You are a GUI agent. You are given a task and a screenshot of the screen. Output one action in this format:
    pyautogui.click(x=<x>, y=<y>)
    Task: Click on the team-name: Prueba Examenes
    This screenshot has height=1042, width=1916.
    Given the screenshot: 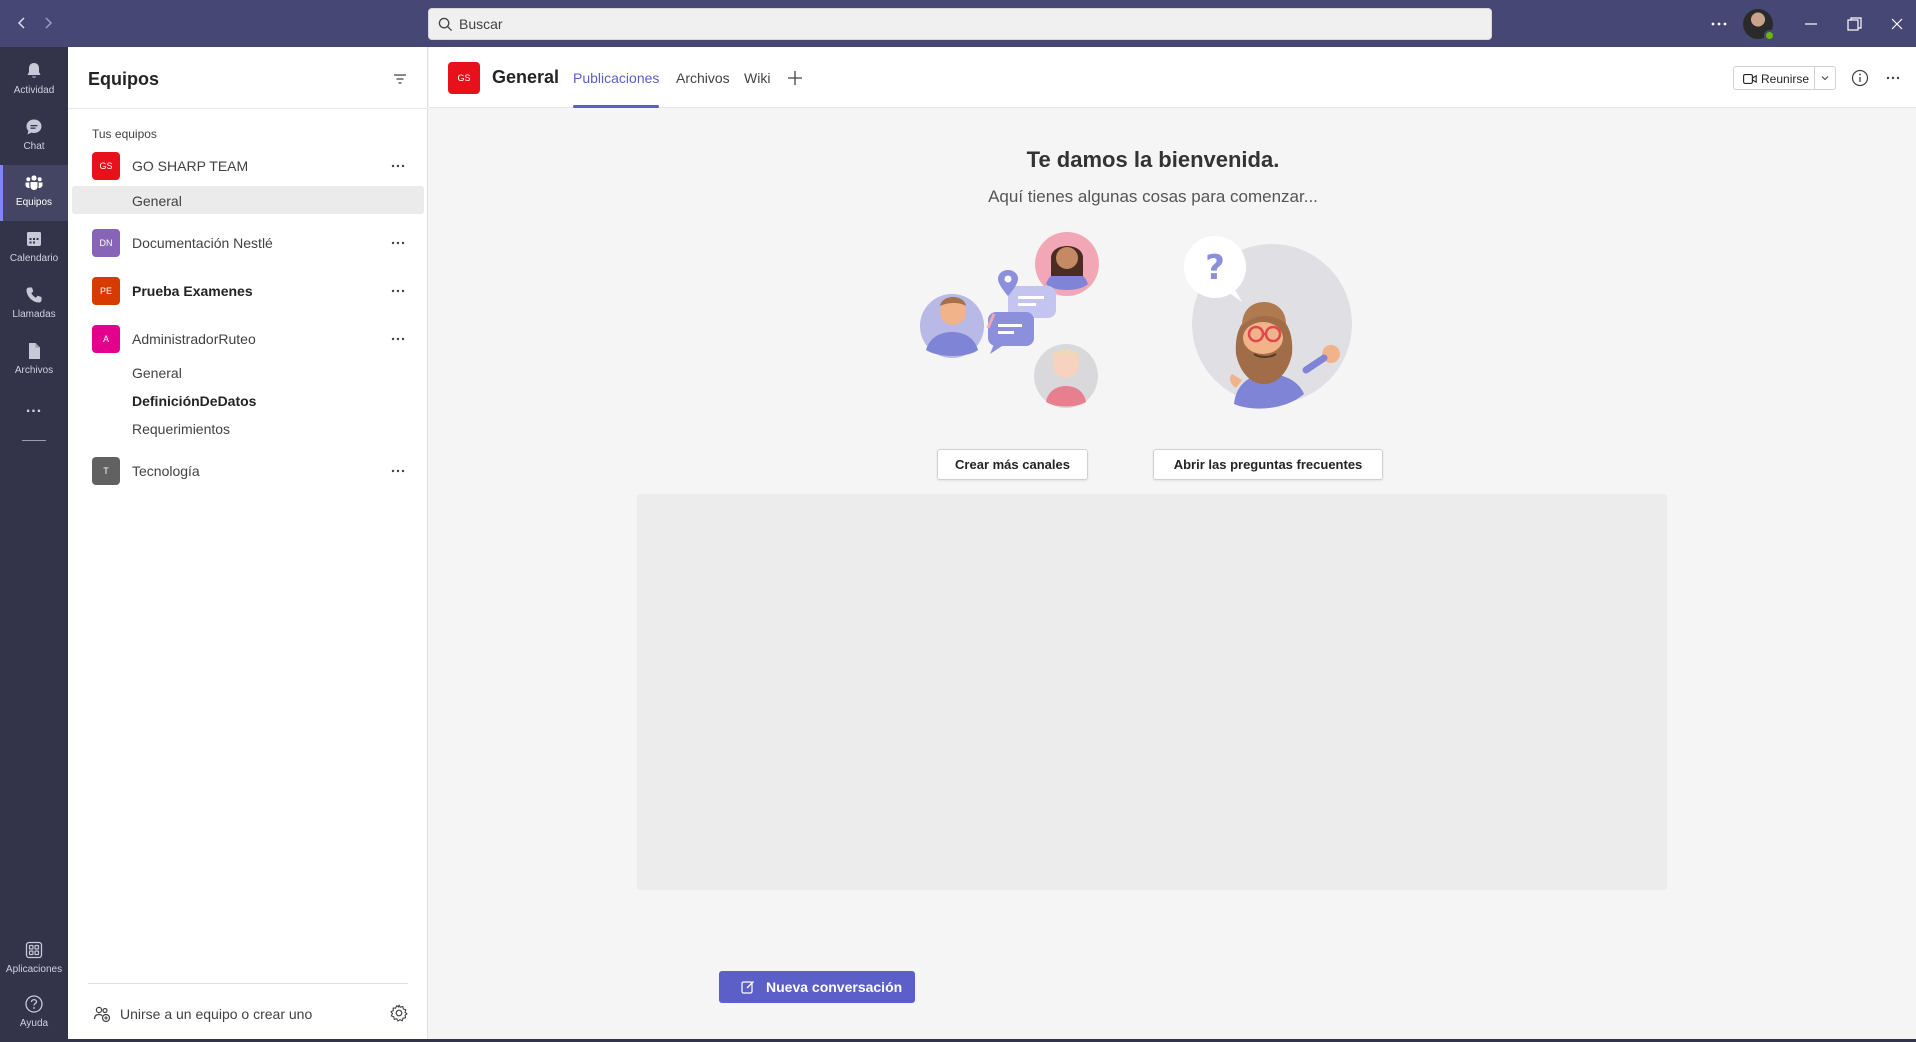 What is the action you would take?
    pyautogui.click(x=192, y=291)
    